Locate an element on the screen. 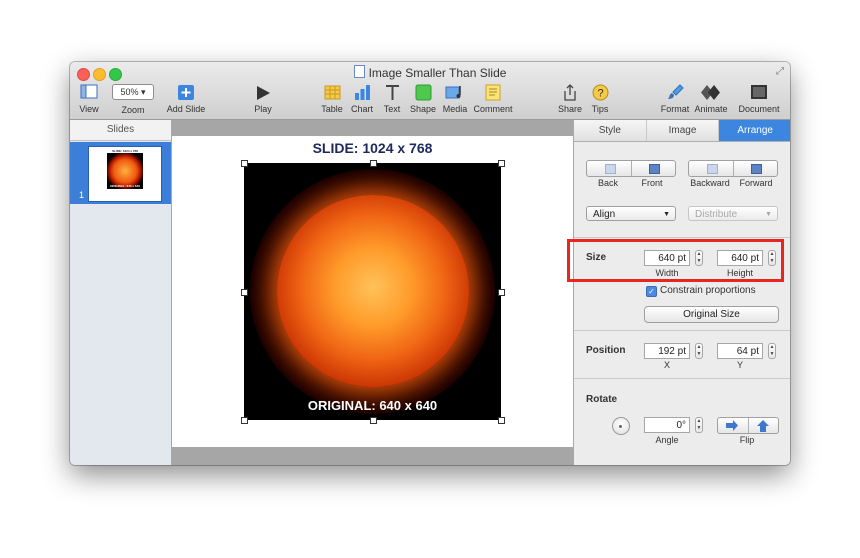  share-button: Share is located at coordinates (570, 99).